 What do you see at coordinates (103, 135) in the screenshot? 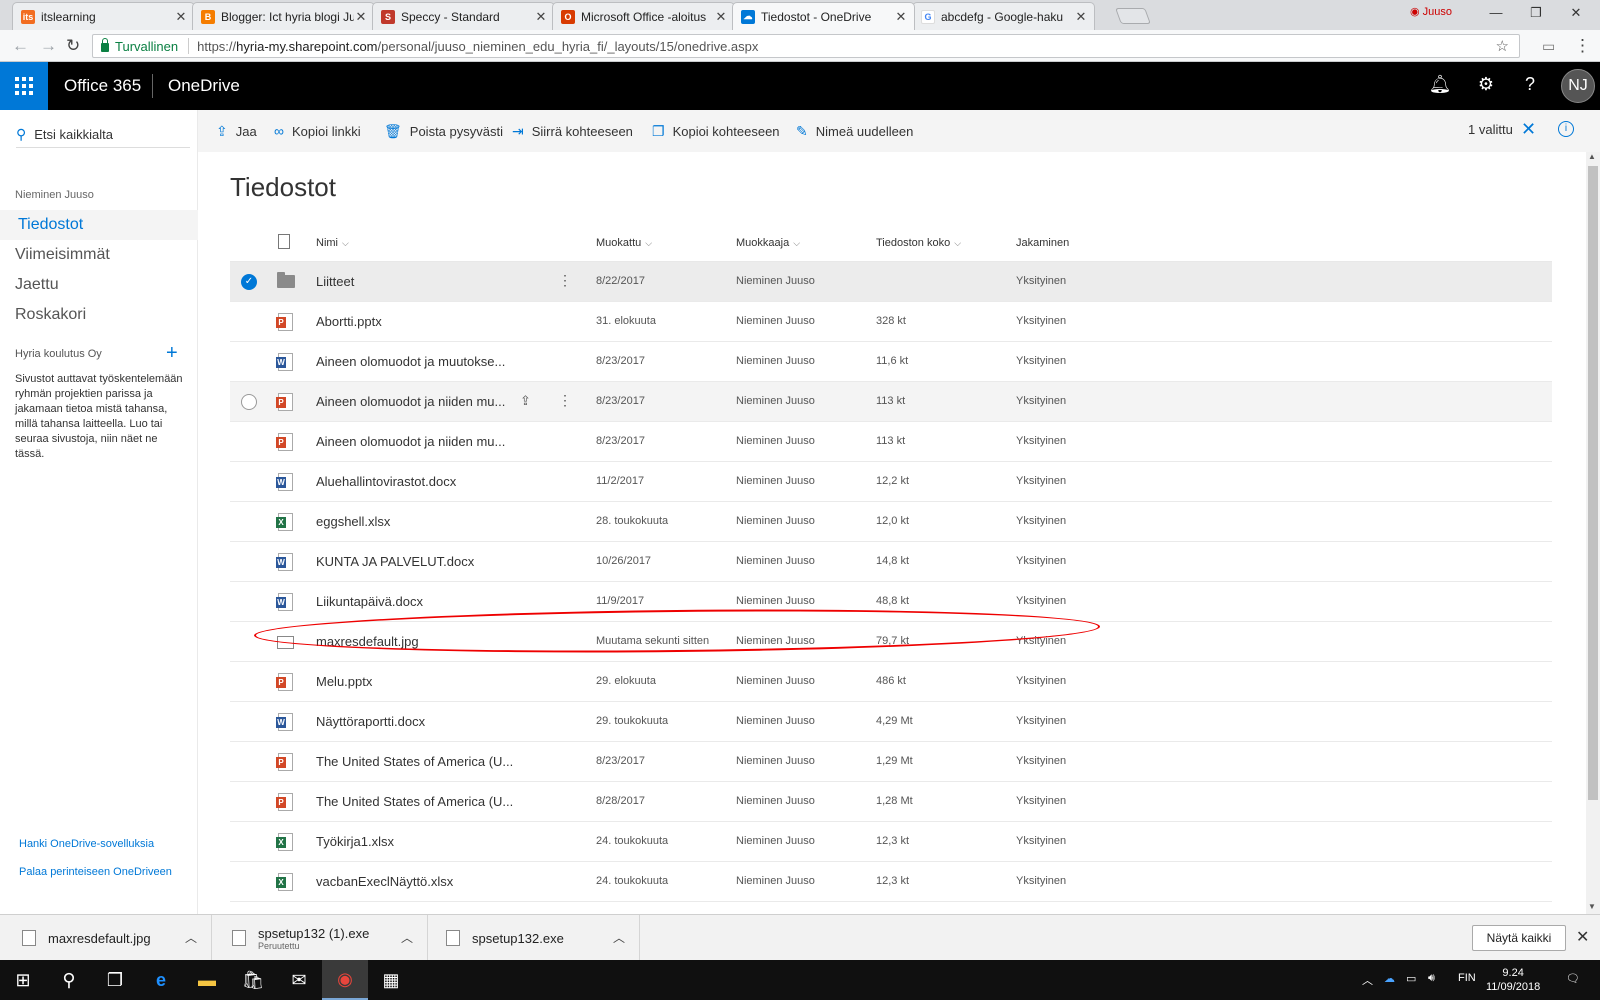
I see `search-box: ⚲ Etsi kaikkialta` at bounding box center [103, 135].